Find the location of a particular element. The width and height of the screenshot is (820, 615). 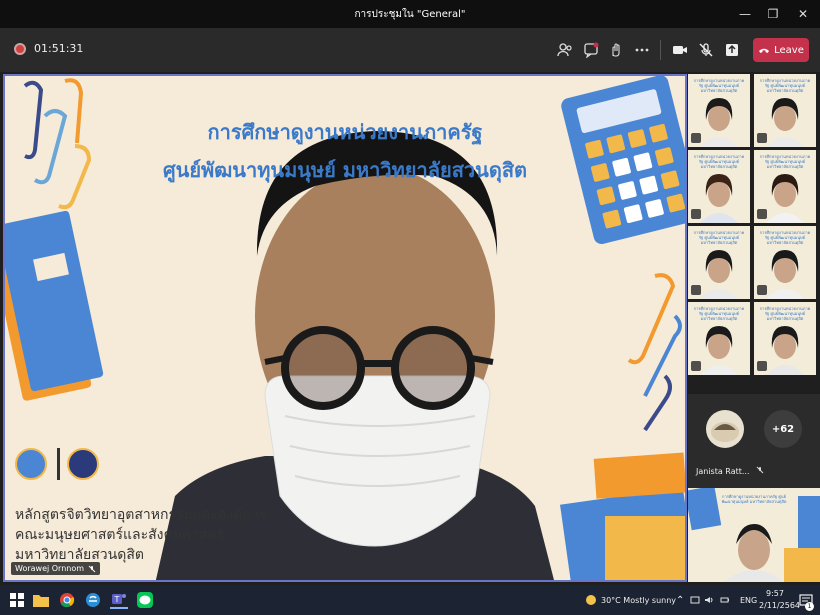

chat-button is located at coordinates (591, 50).